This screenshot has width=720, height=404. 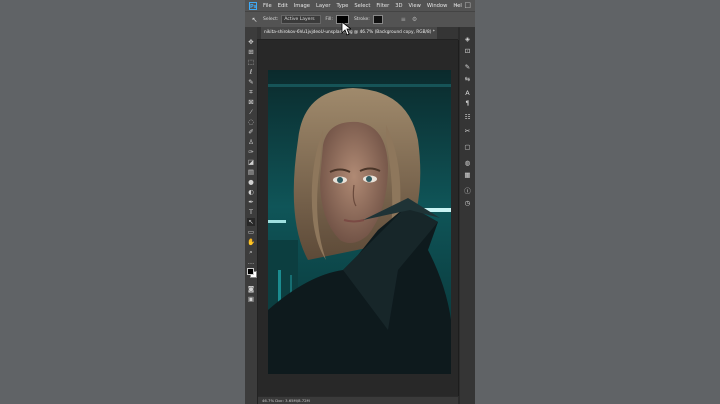 What do you see at coordinates (286, 400) in the screenshot?
I see `status-text: 46.7% Doc: 3.65M/8.72M` at bounding box center [286, 400].